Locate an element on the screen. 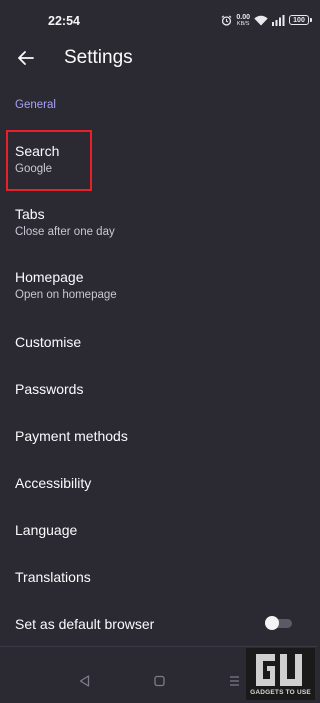 This screenshot has height=703, width=320. settings-item-label: Translations is located at coordinates (53, 577).